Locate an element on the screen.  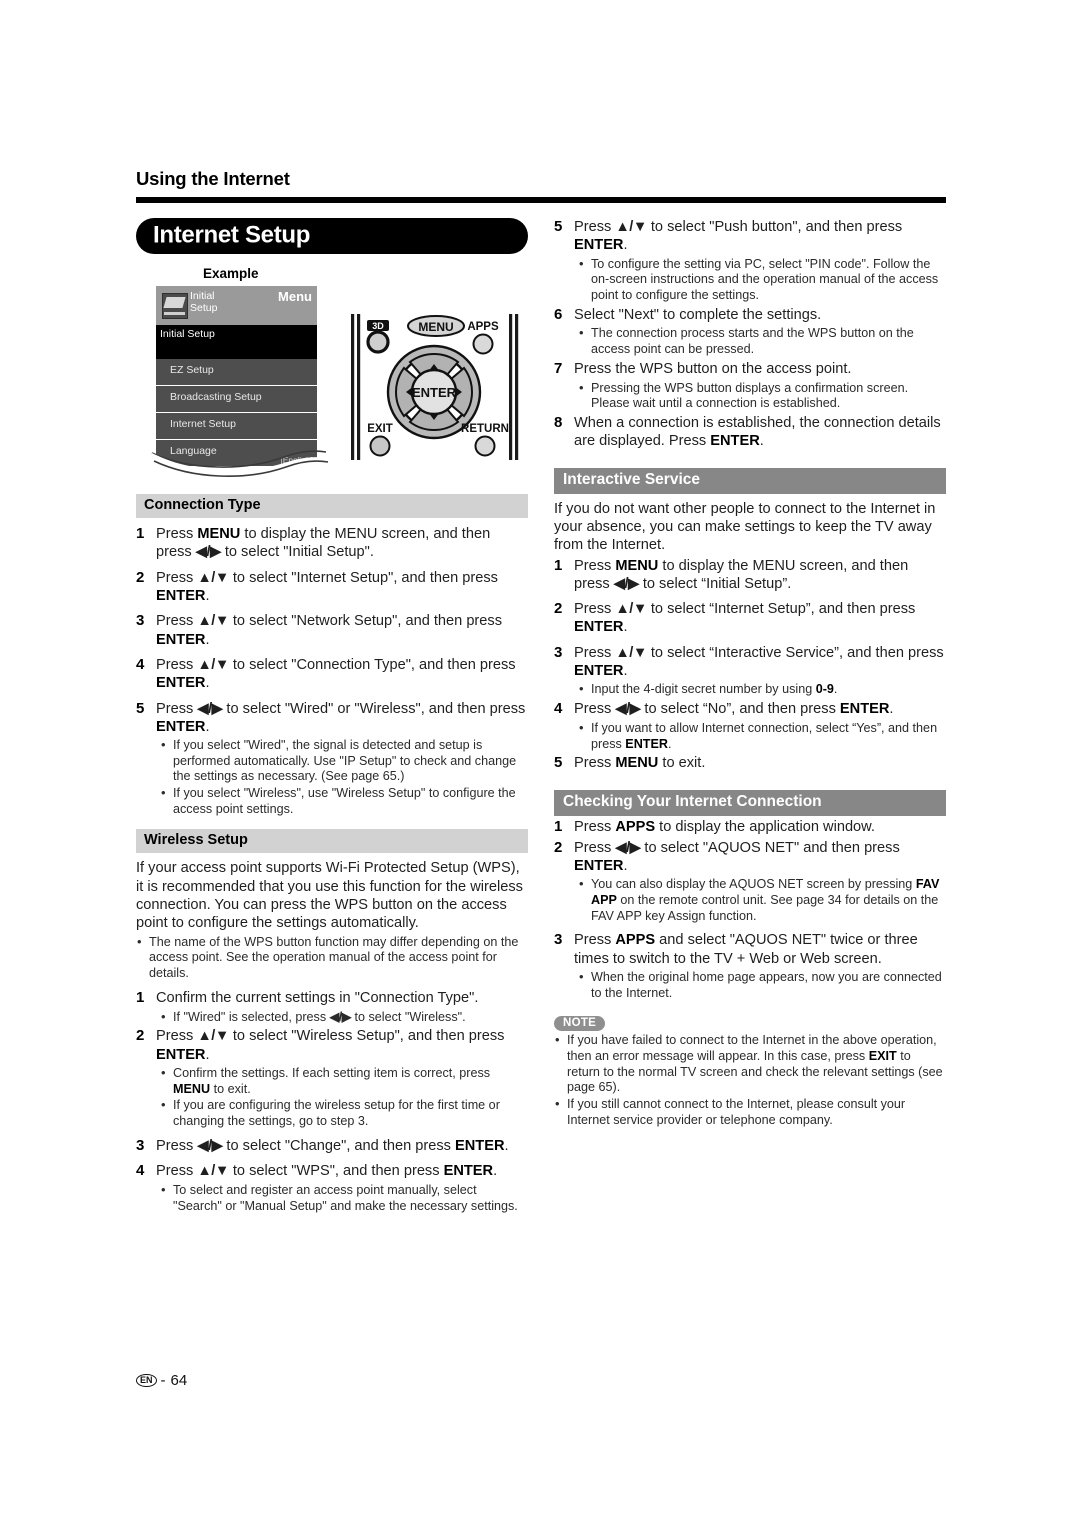
tv-menu-selected-label: Initial Setup is located at coordinates (187, 334).